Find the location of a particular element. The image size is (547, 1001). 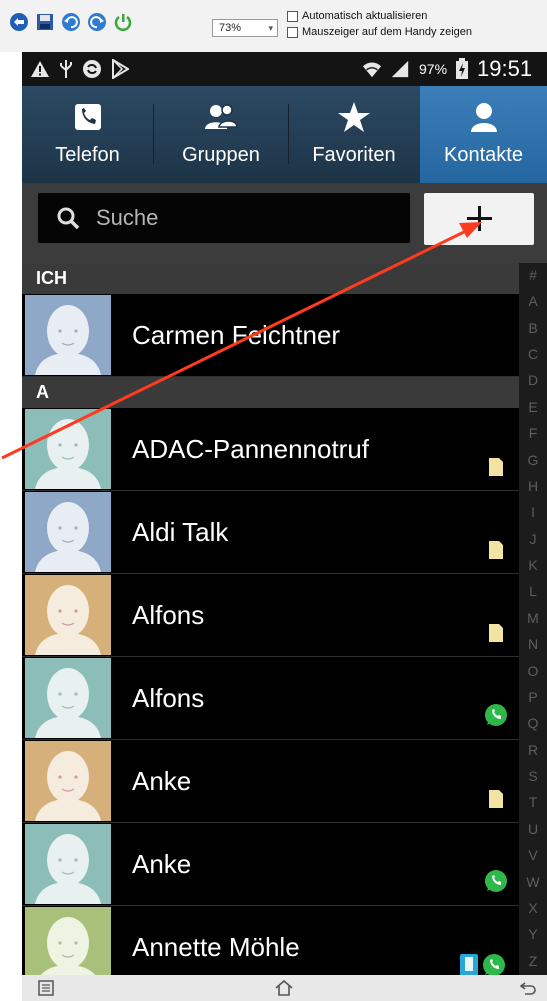

search-icon is located at coordinates (68, 218).